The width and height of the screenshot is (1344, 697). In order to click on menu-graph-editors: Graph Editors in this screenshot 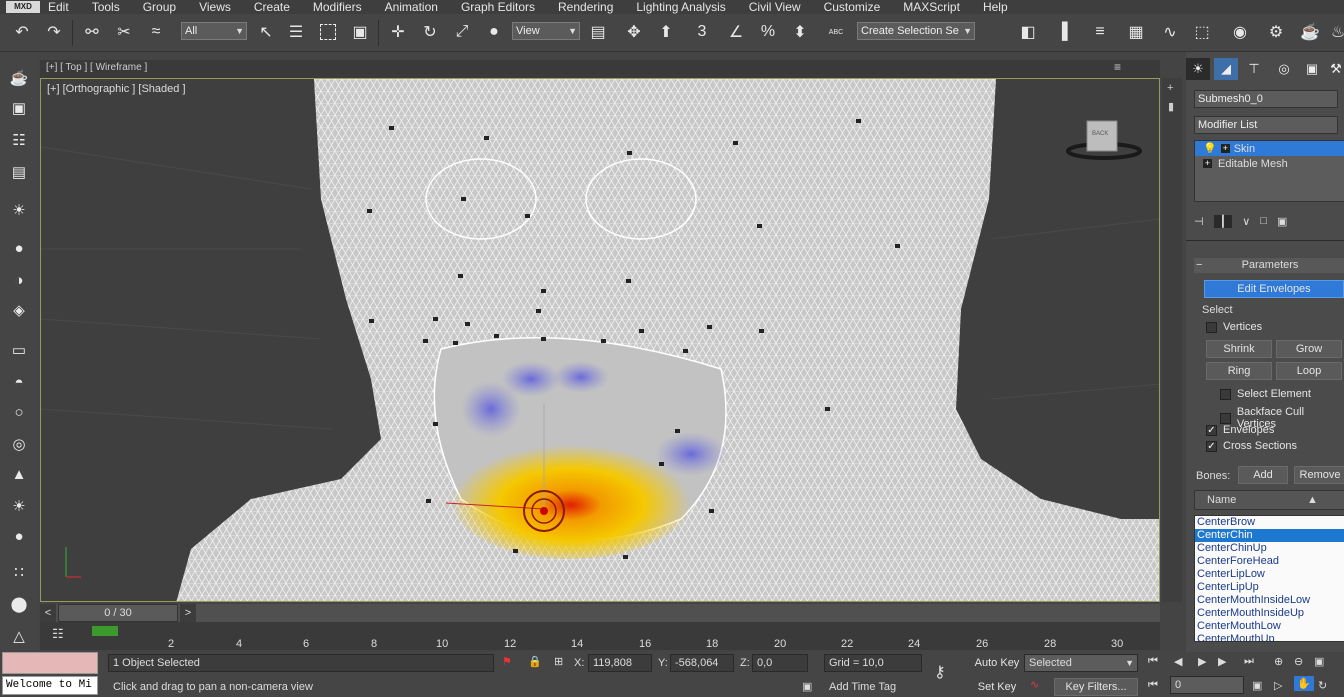, I will do `click(498, 7)`.